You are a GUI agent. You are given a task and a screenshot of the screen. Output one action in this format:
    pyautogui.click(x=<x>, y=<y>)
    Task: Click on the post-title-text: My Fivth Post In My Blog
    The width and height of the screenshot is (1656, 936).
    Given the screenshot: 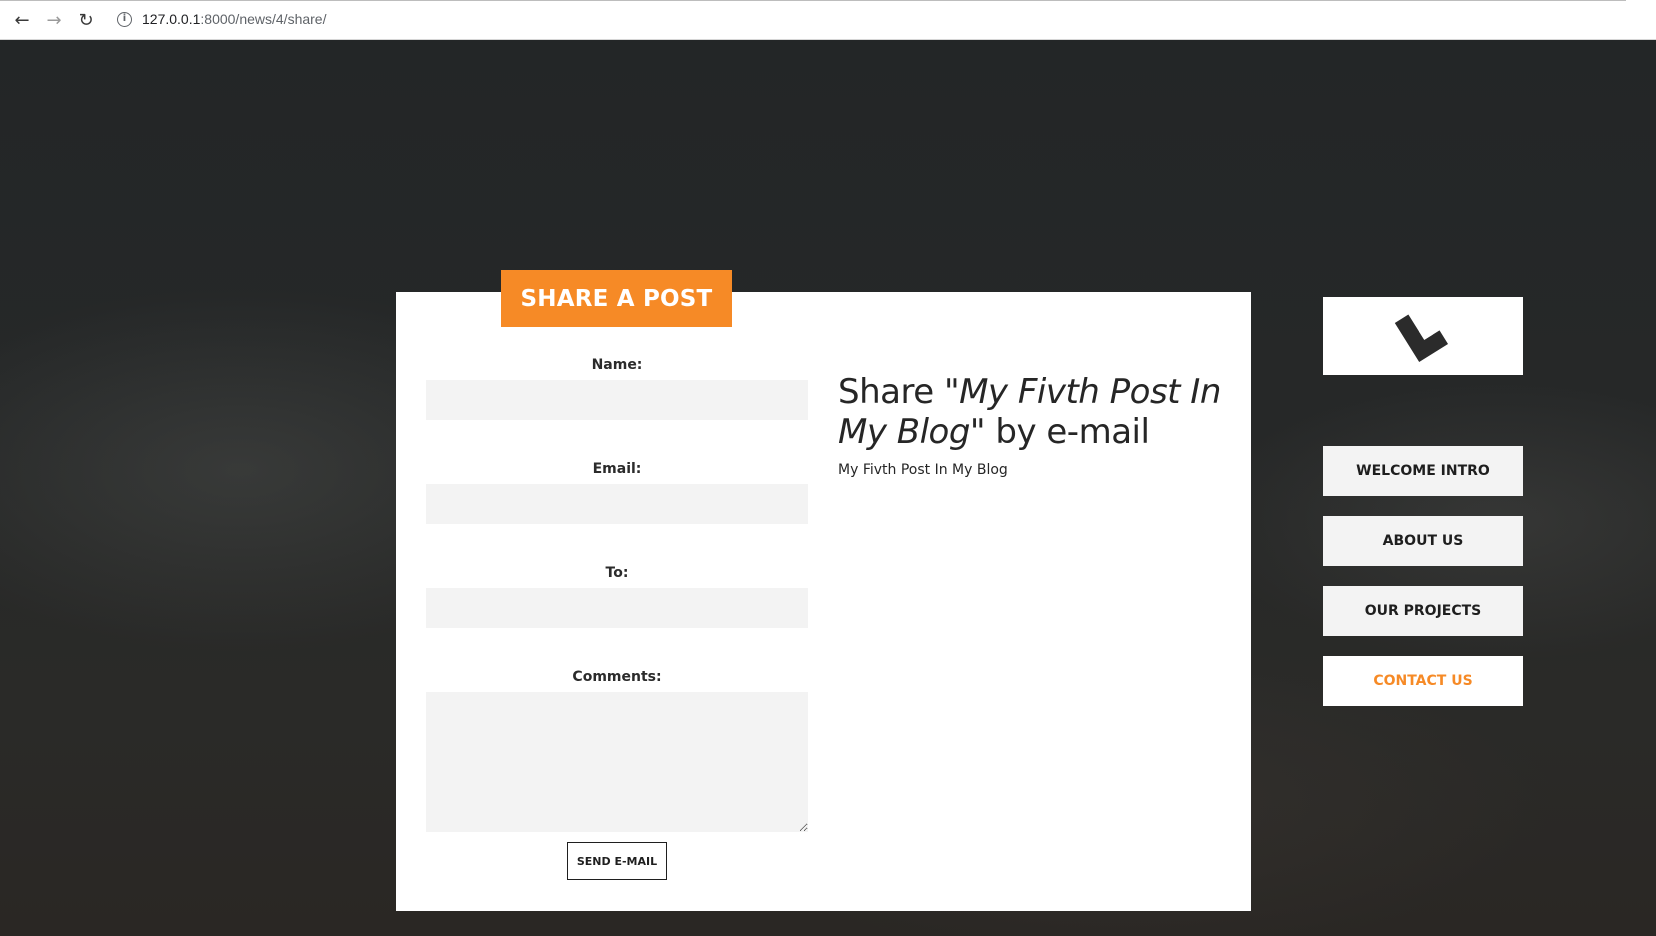 What is the action you would take?
    pyautogui.click(x=923, y=470)
    